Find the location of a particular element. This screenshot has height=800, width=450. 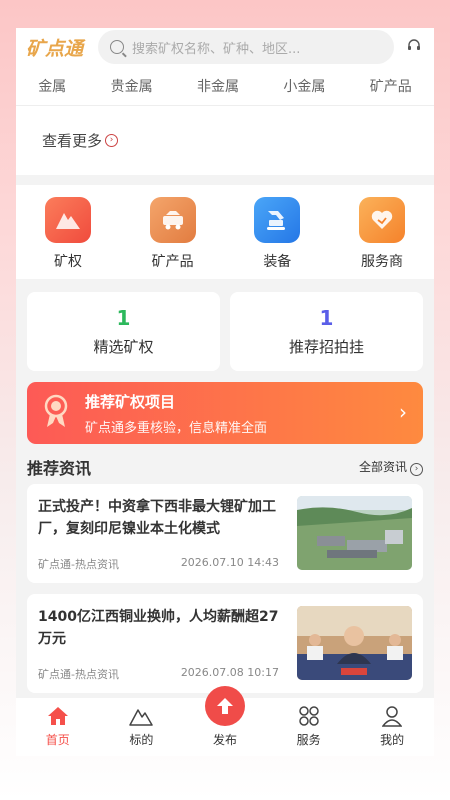

featured-mining-rights-card: 1 精选矿权 is located at coordinates (123, 331).